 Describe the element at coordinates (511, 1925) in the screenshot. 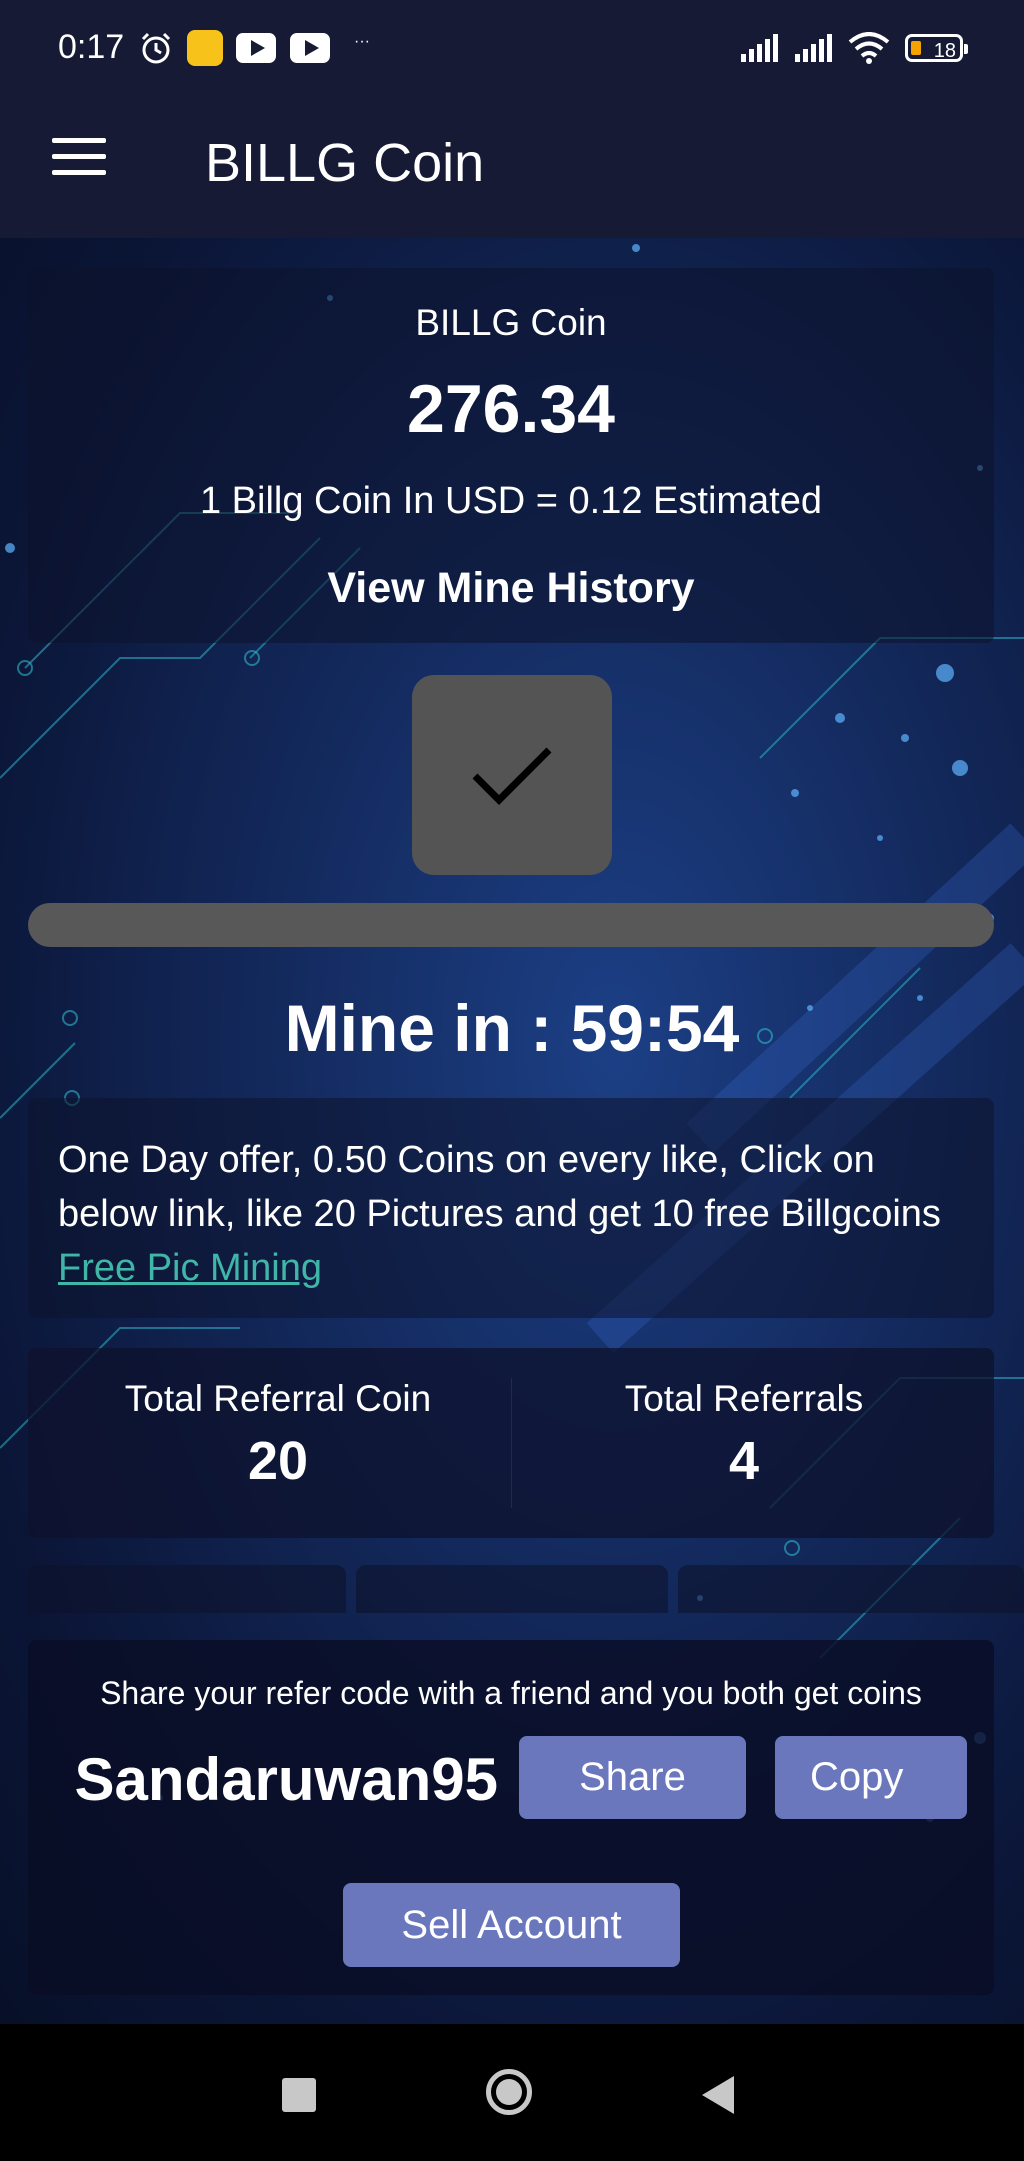

I see `sell-account-button: Sell Account` at that location.